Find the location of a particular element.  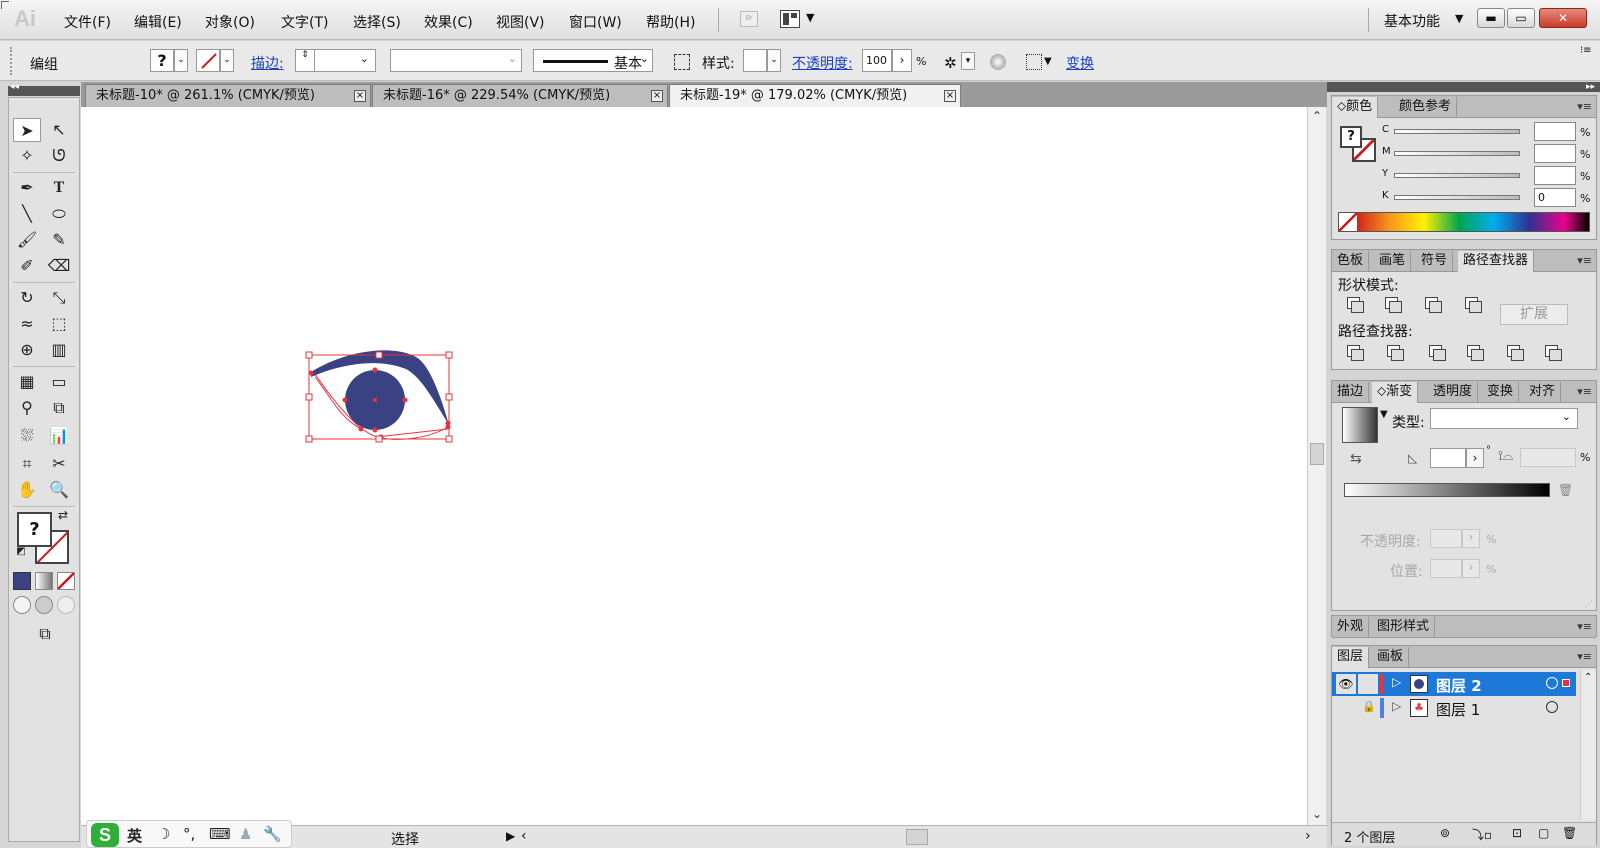

gradient-mode-icon is located at coordinates (44, 581).